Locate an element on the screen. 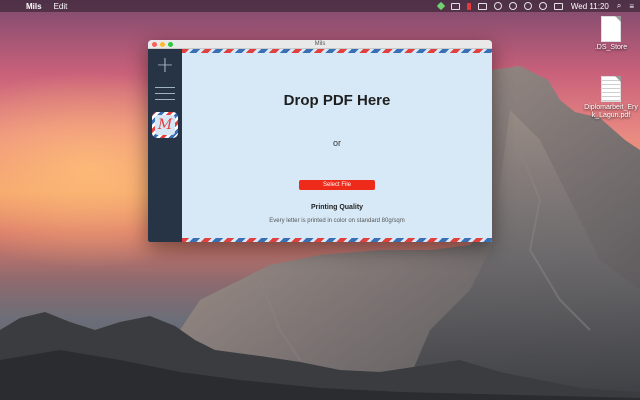 The height and width of the screenshot is (400, 640). volume-icon is located at coordinates (542, 6).